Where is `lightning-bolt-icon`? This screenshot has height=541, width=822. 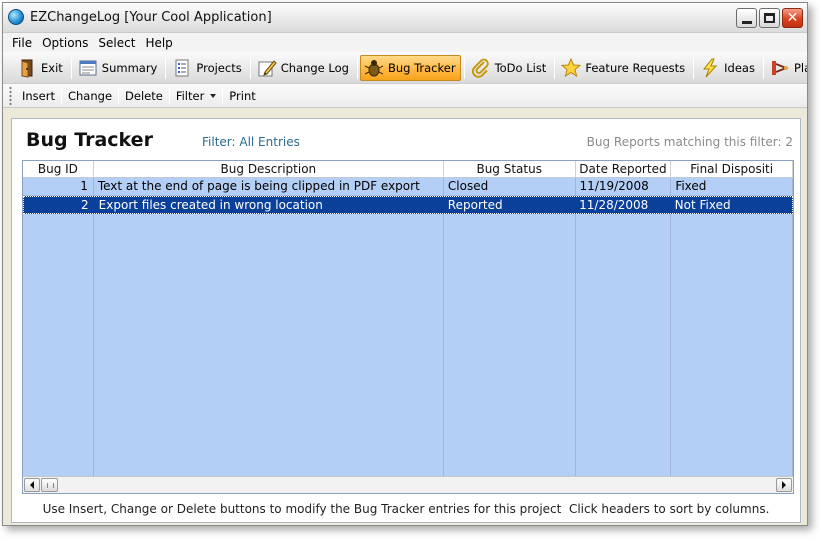
lightning-bolt-icon is located at coordinates (710, 68).